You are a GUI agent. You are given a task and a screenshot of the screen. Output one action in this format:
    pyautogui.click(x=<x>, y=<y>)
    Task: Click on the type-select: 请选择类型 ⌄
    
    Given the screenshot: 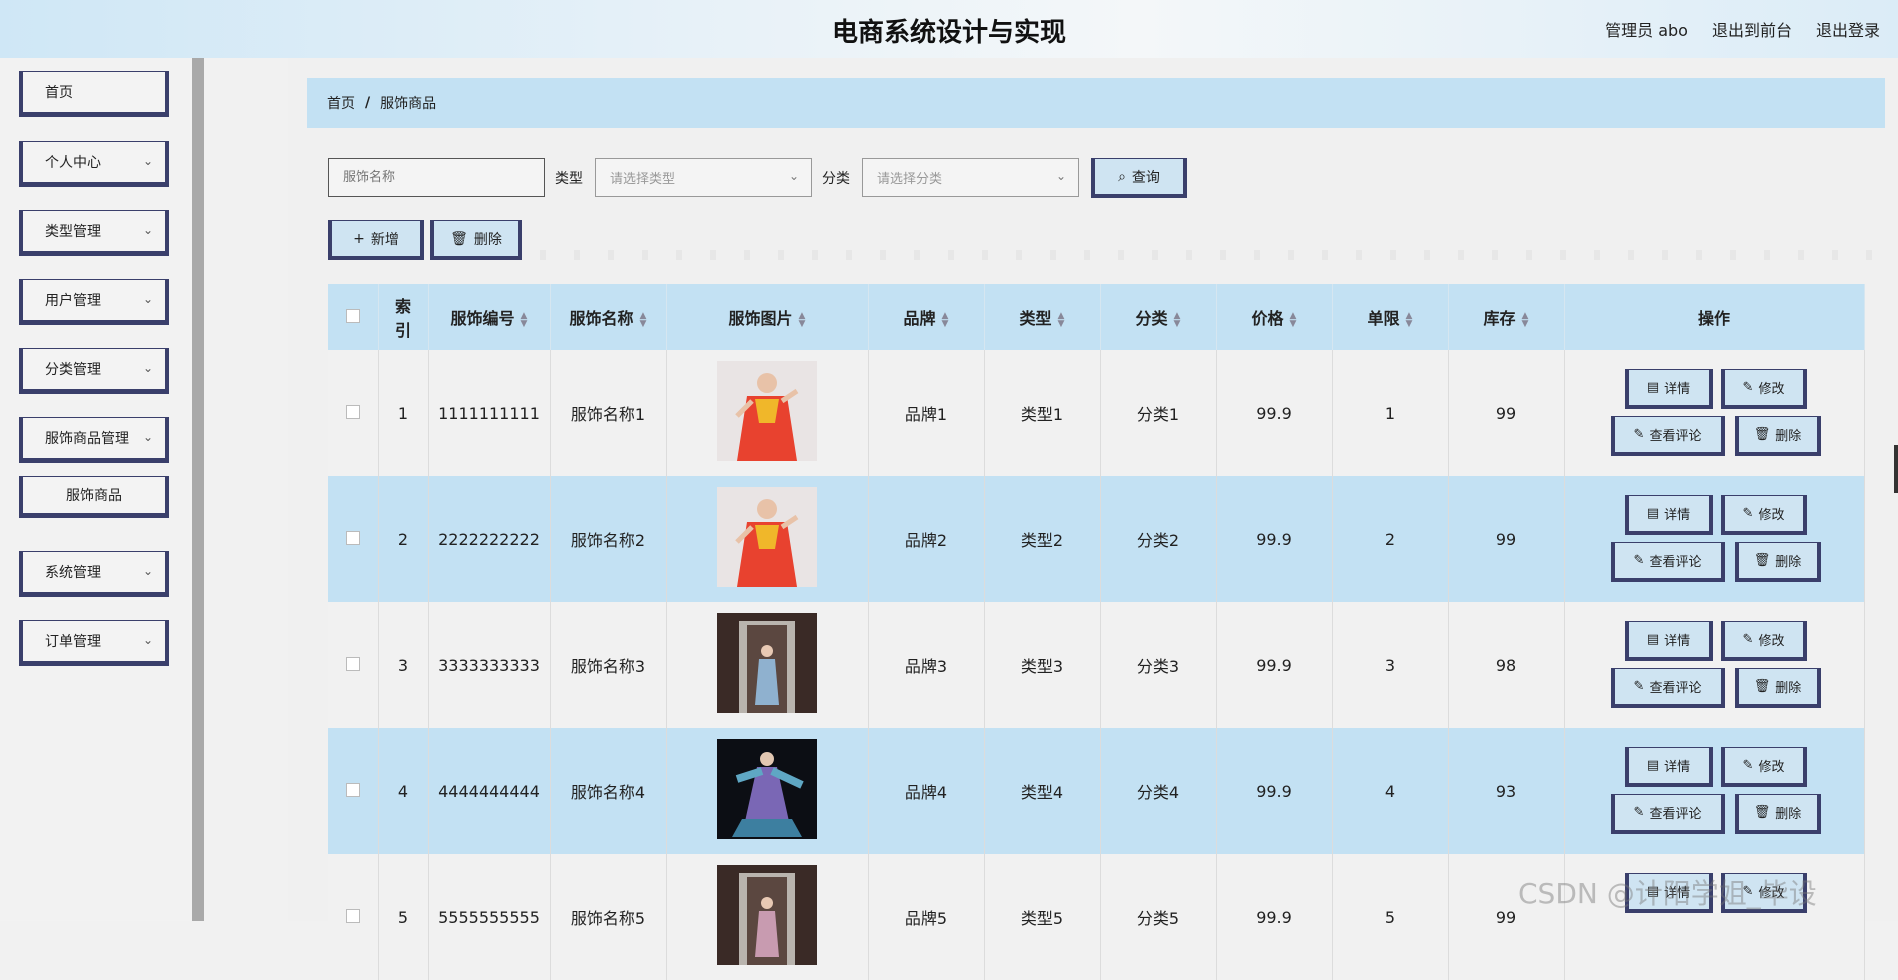 What is the action you would take?
    pyautogui.click(x=703, y=177)
    